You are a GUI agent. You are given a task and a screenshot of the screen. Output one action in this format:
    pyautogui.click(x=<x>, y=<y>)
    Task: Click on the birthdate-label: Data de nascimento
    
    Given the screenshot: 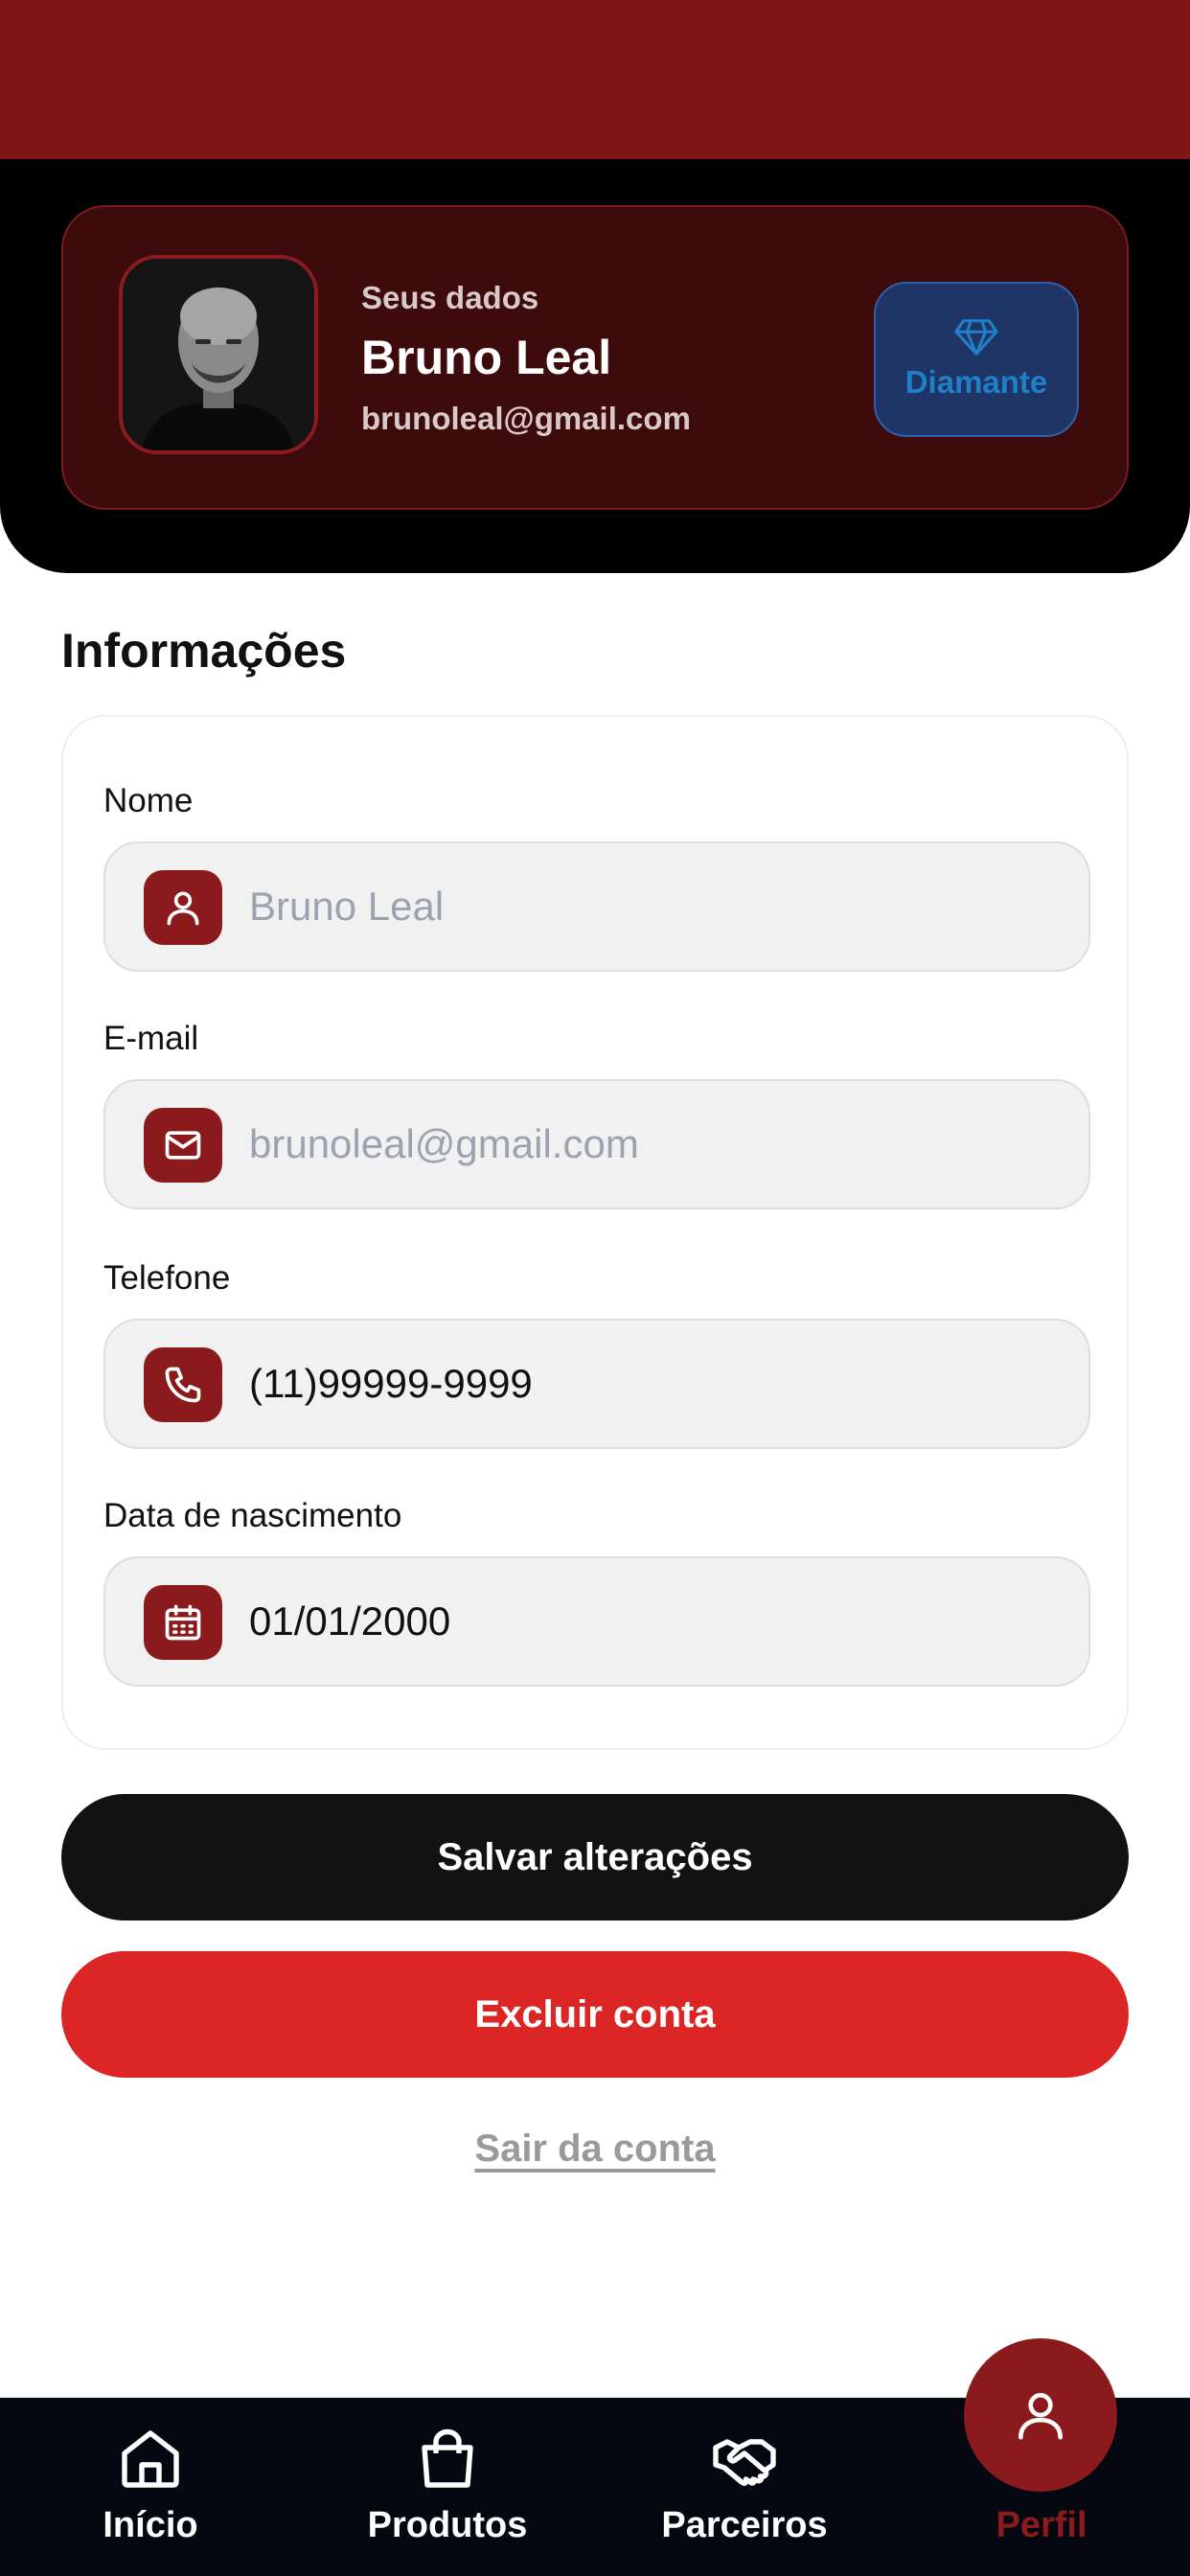 What is the action you would take?
    pyautogui.click(x=253, y=1515)
    